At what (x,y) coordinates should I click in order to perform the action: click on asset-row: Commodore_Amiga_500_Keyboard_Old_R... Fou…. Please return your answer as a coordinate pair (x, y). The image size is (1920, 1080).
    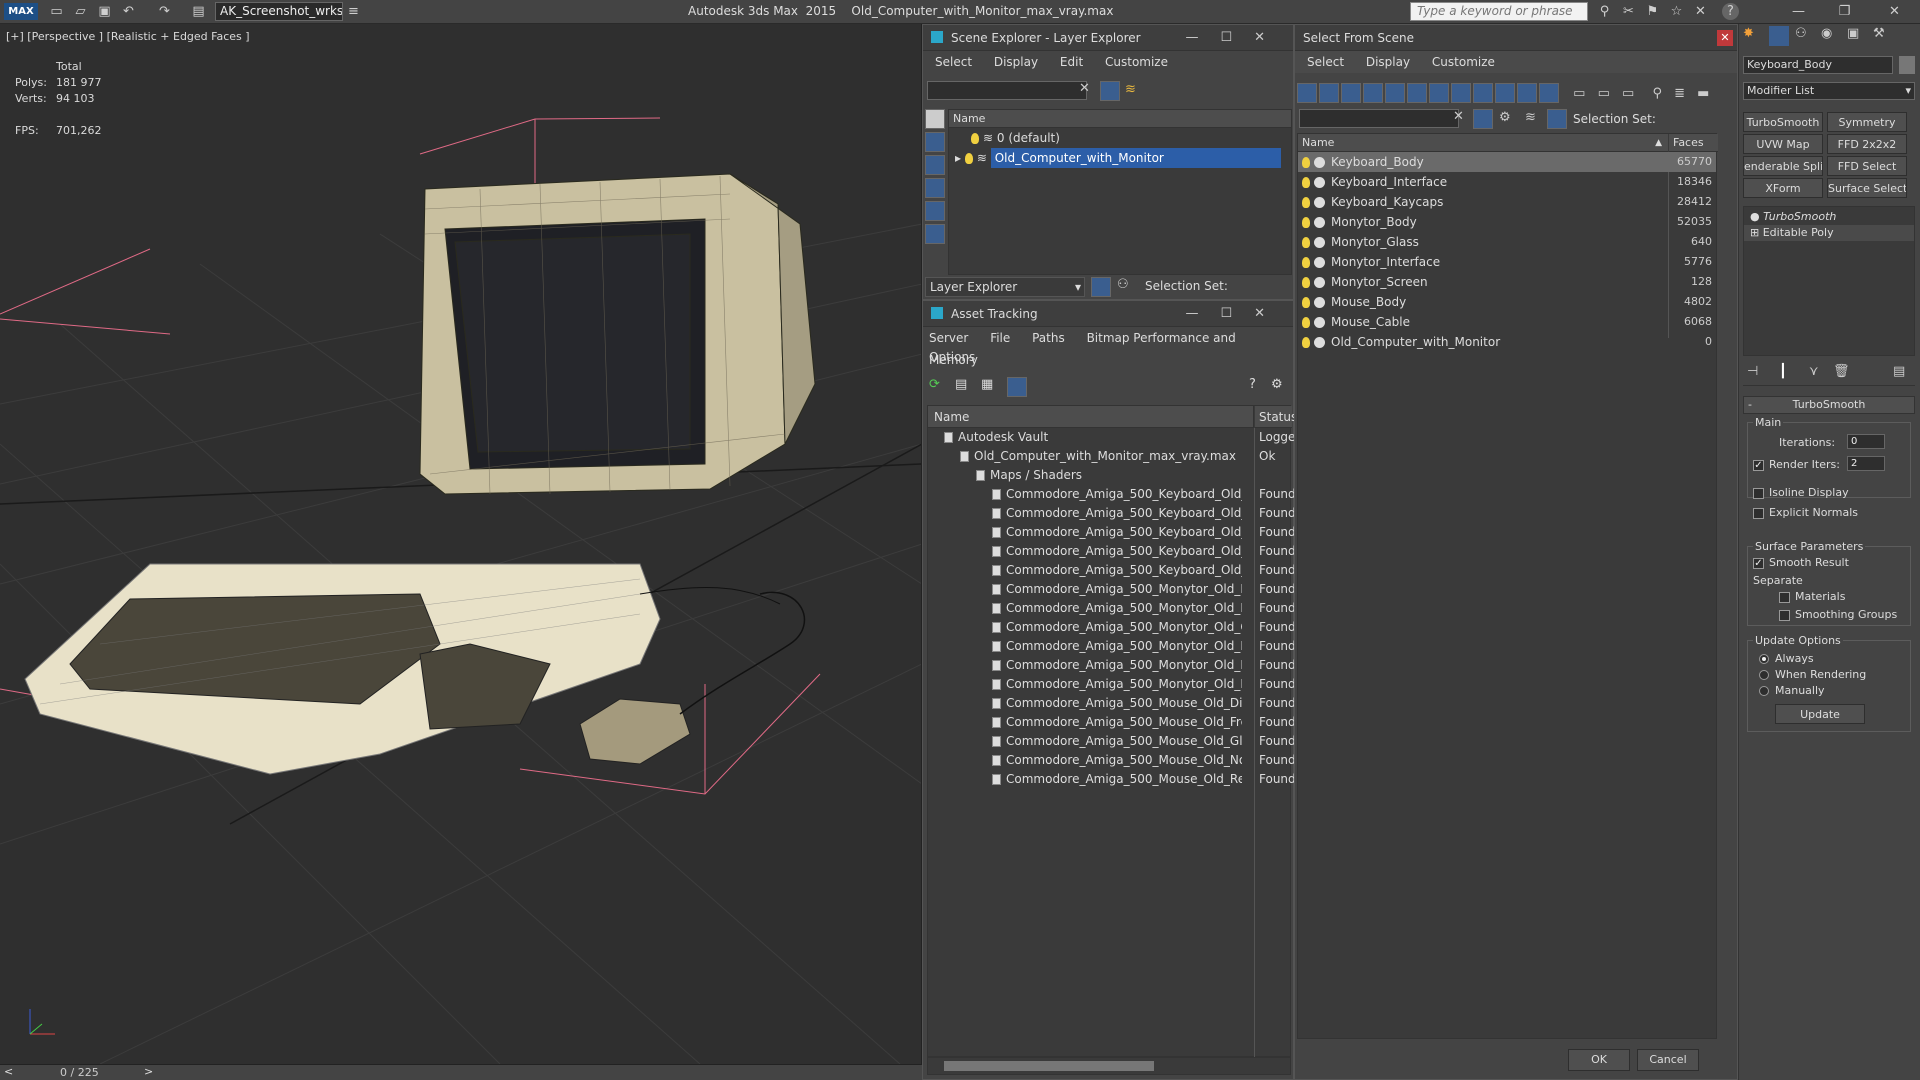
    Looking at the image, I should click on (1112, 570).